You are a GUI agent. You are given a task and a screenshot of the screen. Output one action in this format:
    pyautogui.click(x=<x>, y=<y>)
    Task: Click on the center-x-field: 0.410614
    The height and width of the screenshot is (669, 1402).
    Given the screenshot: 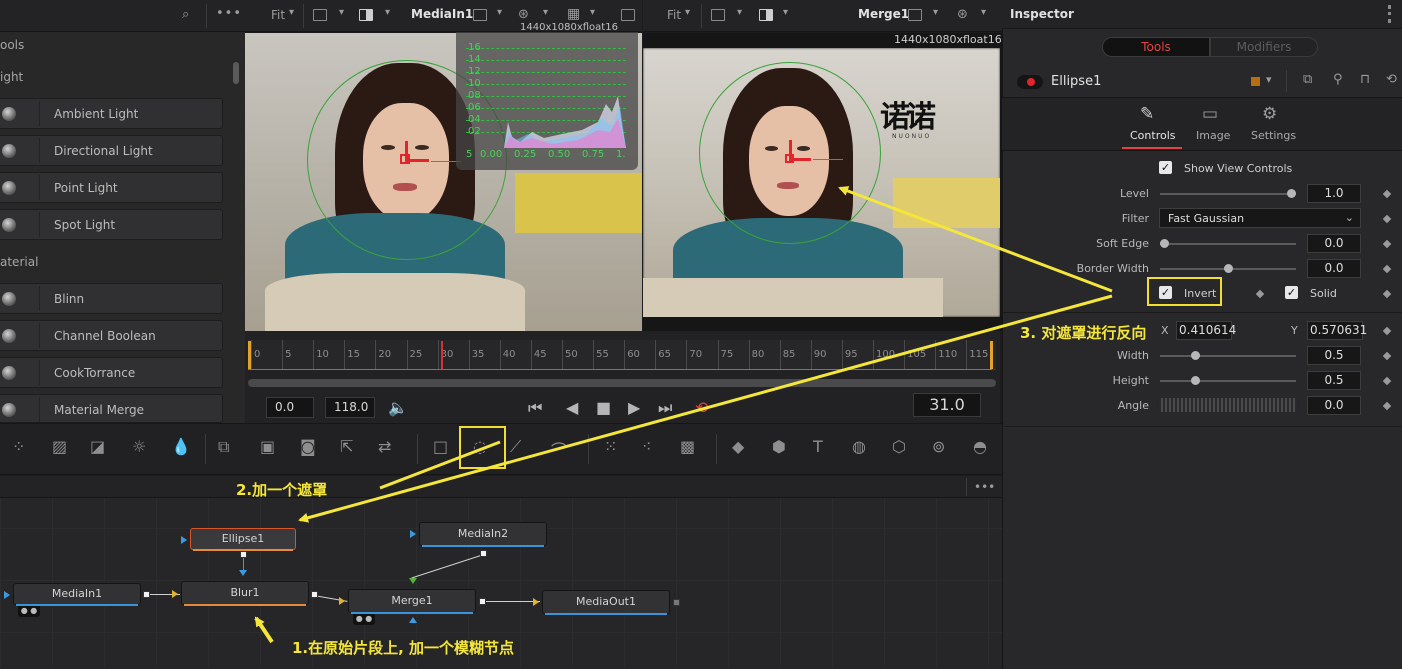 What is the action you would take?
    pyautogui.click(x=1206, y=330)
    